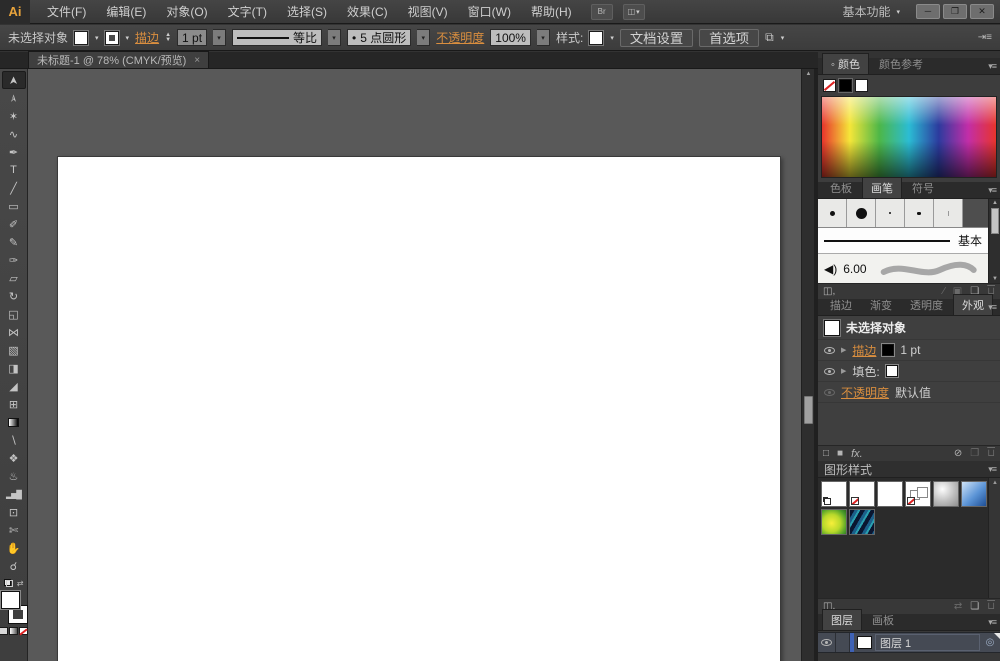 The height and width of the screenshot is (661, 1000). What do you see at coordinates (973, 304) in the screenshot?
I see `tab-appearance: 外观` at bounding box center [973, 304].